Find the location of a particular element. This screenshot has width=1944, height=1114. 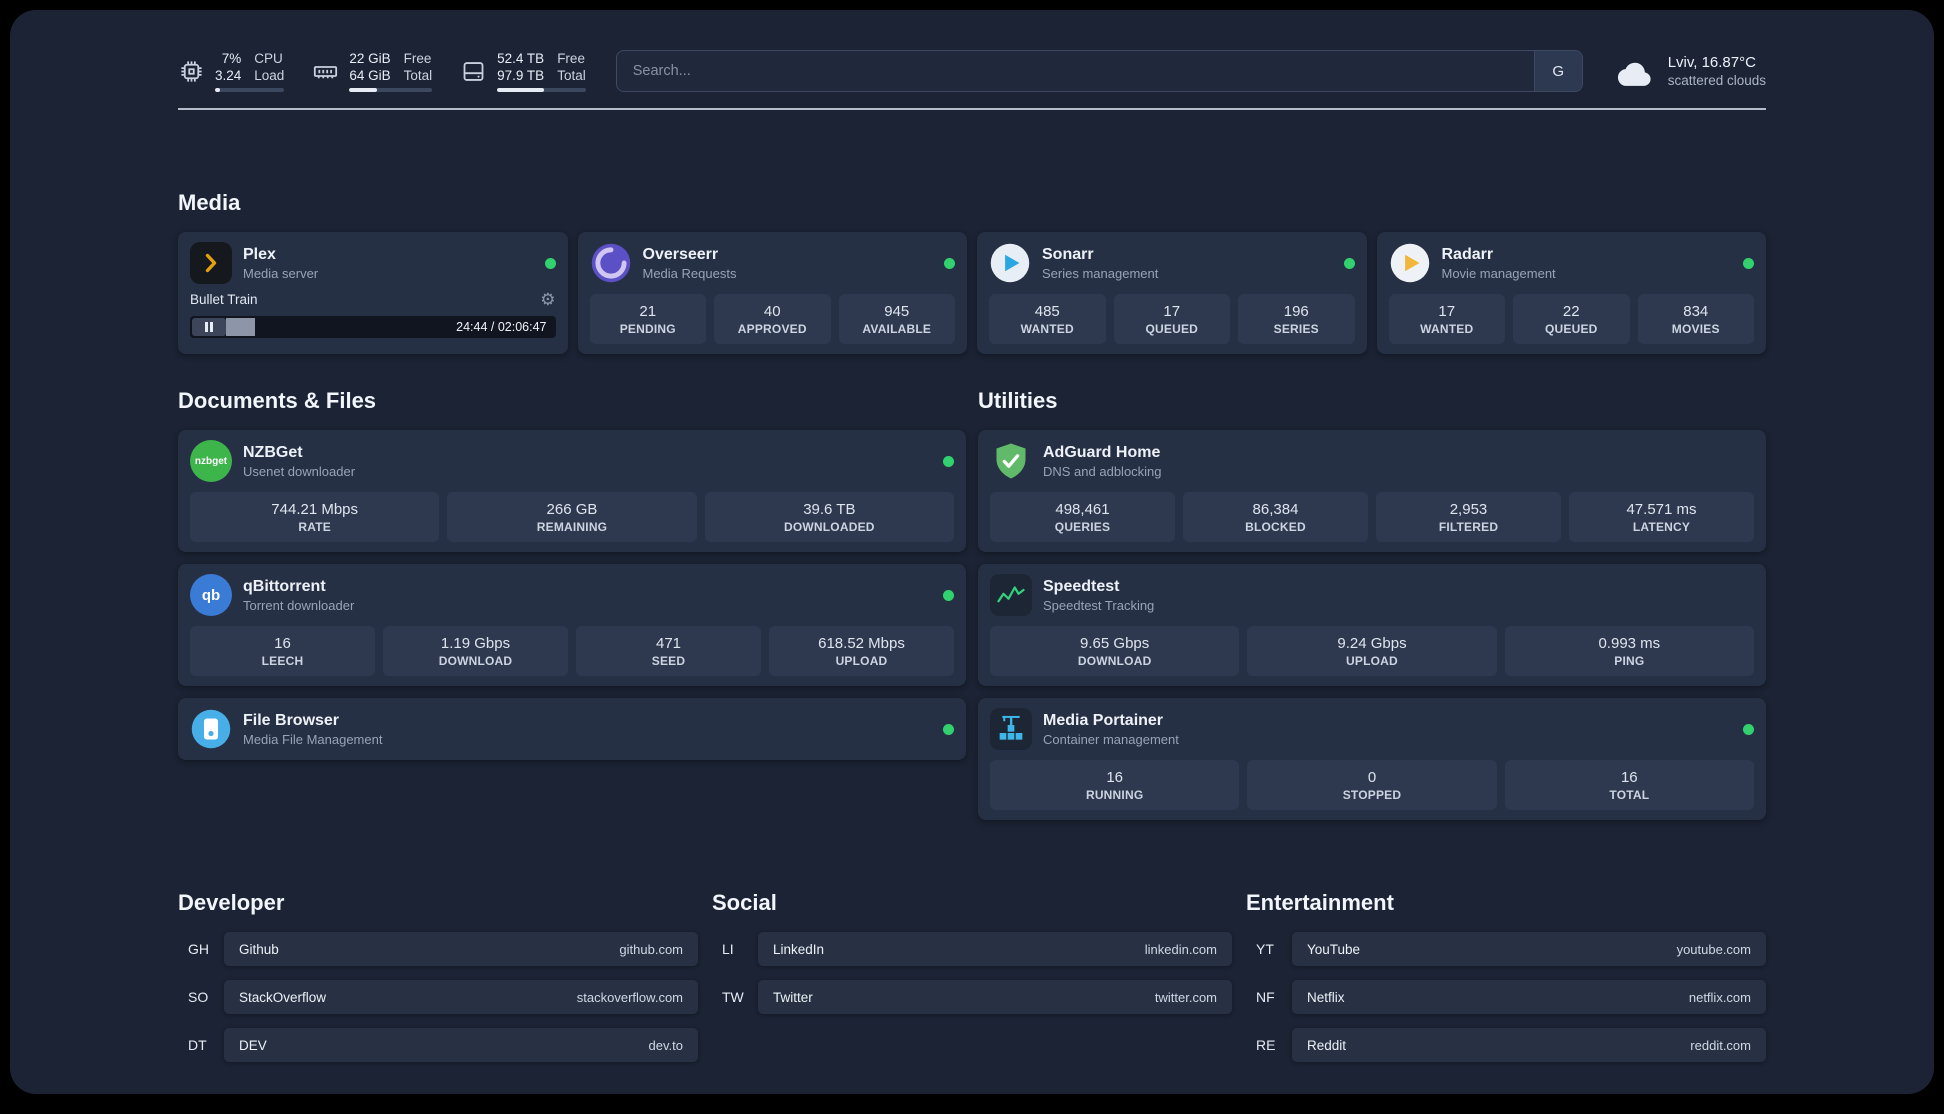

bookmark-abbr: YT is located at coordinates (1265, 949).